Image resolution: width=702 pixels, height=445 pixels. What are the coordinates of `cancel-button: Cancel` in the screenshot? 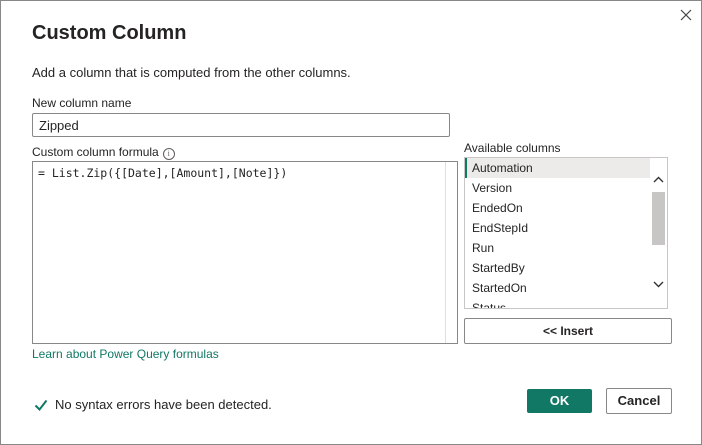 It's located at (639, 401).